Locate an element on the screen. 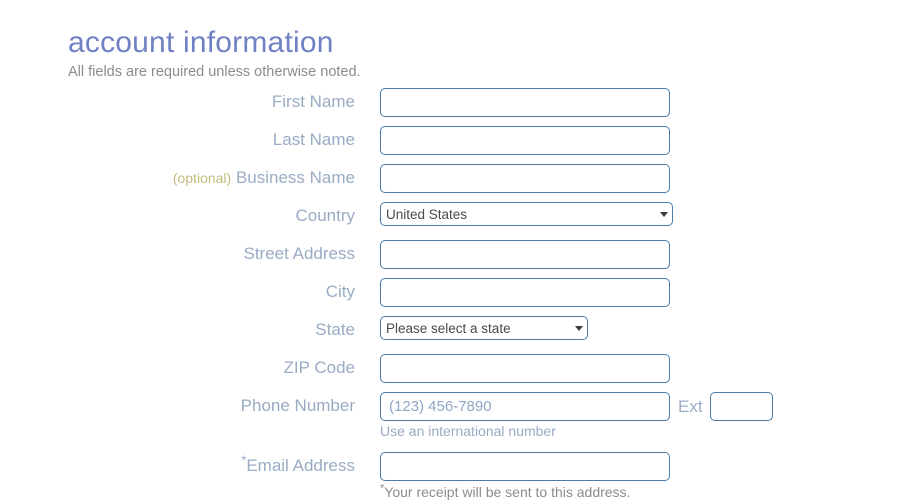 The height and width of the screenshot is (500, 900). field-street-address is located at coordinates (525, 254).